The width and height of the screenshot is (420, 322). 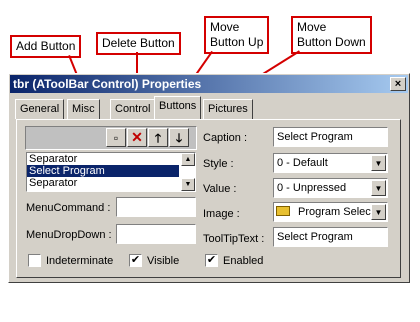 I want to click on enabled-checkbox: ✔, so click(x=211, y=260).